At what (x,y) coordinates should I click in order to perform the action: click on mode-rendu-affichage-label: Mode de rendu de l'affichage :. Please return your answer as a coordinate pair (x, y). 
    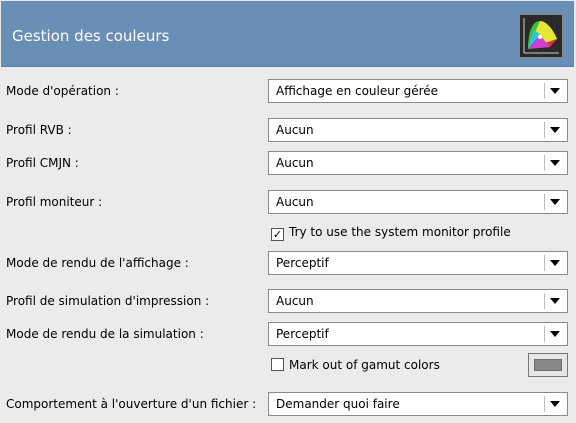
    Looking at the image, I should click on (97, 263).